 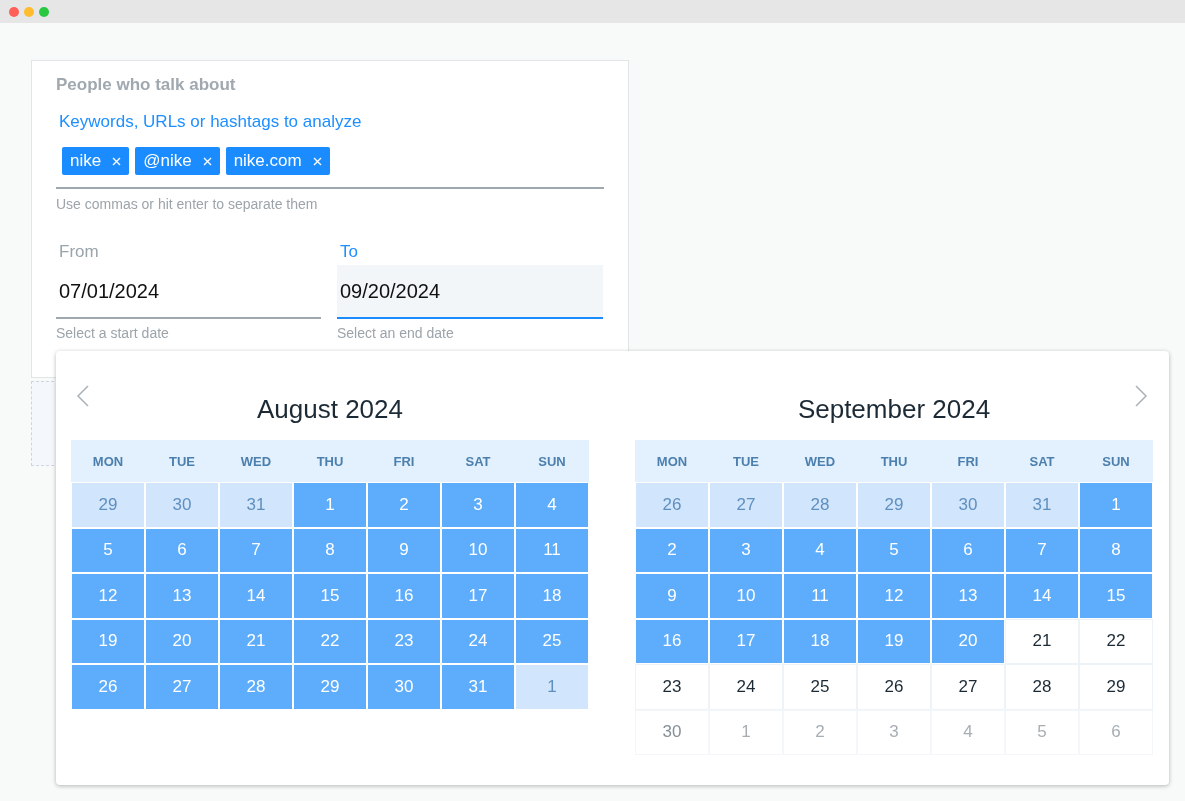 I want to click on tags-input-field: nike @nike nike.com, so click(x=330, y=168).